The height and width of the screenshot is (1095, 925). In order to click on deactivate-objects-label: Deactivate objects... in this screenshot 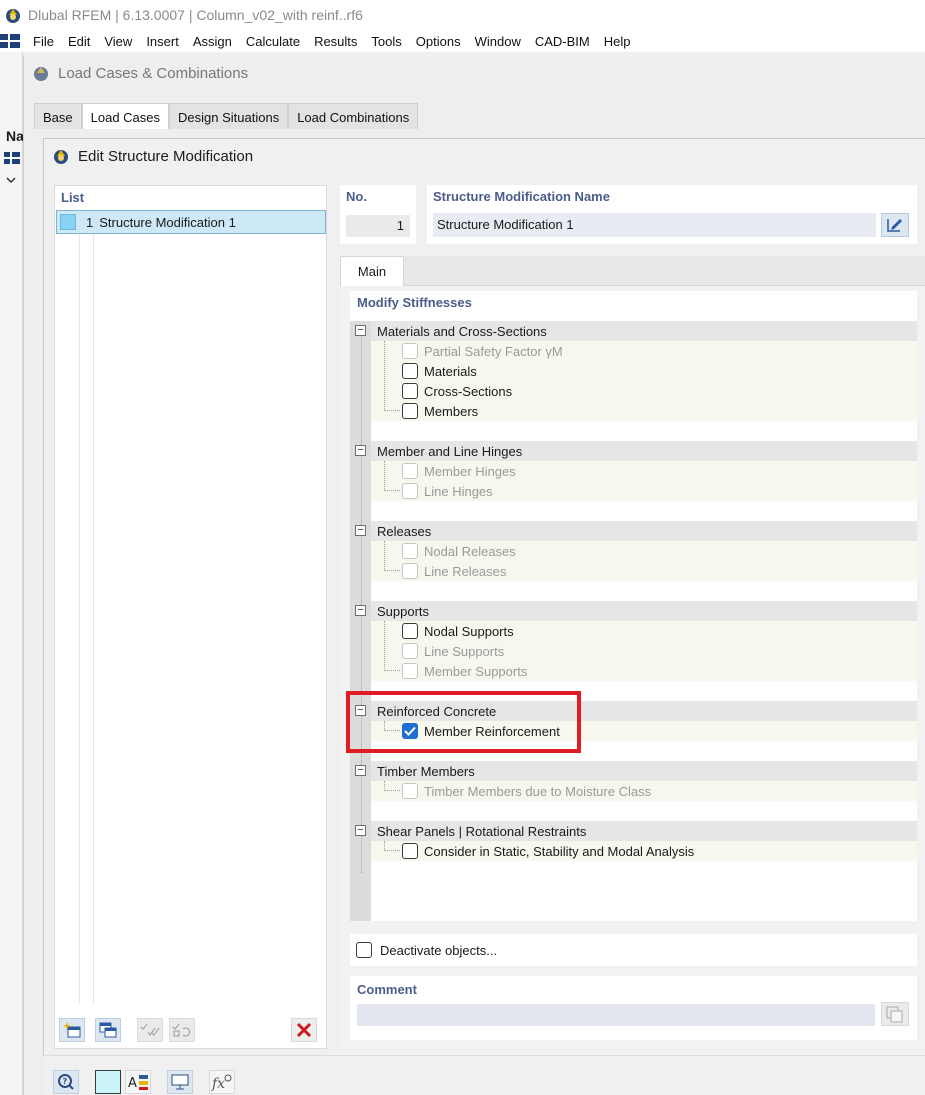, I will do `click(439, 950)`.